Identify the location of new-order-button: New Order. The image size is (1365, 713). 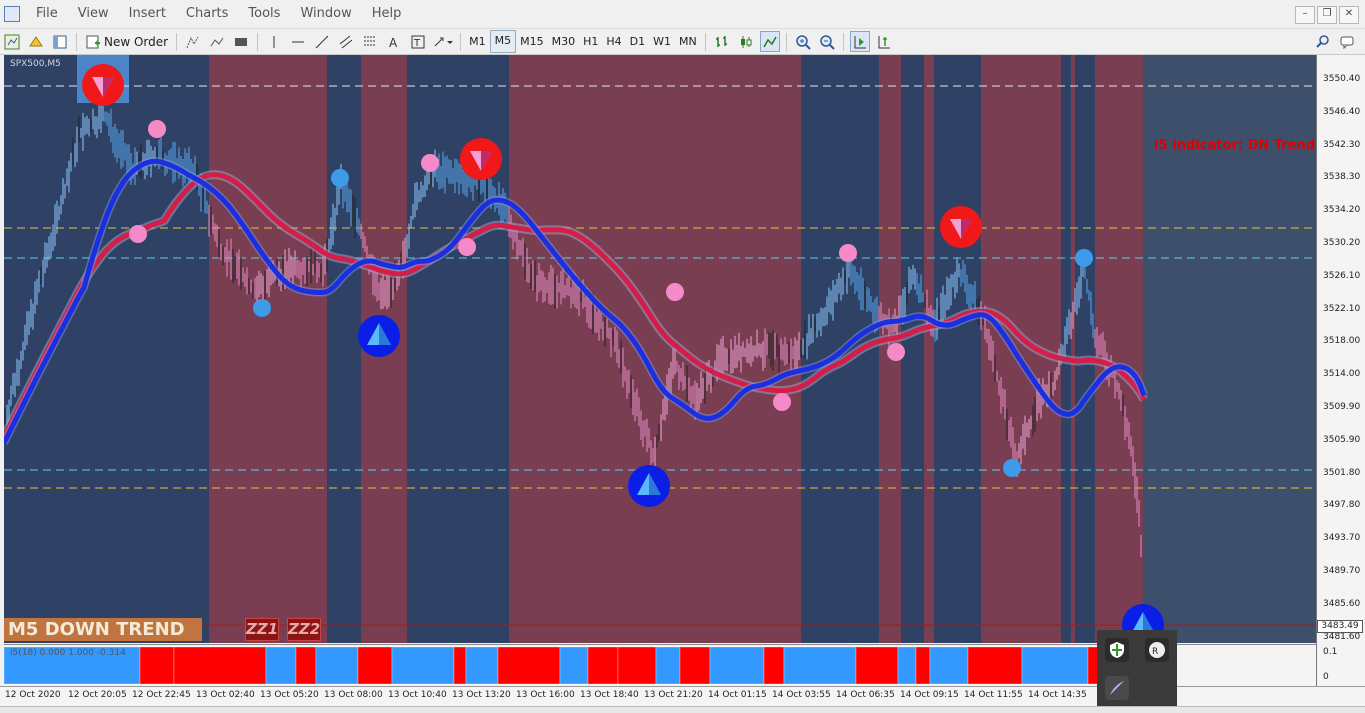
(126, 42).